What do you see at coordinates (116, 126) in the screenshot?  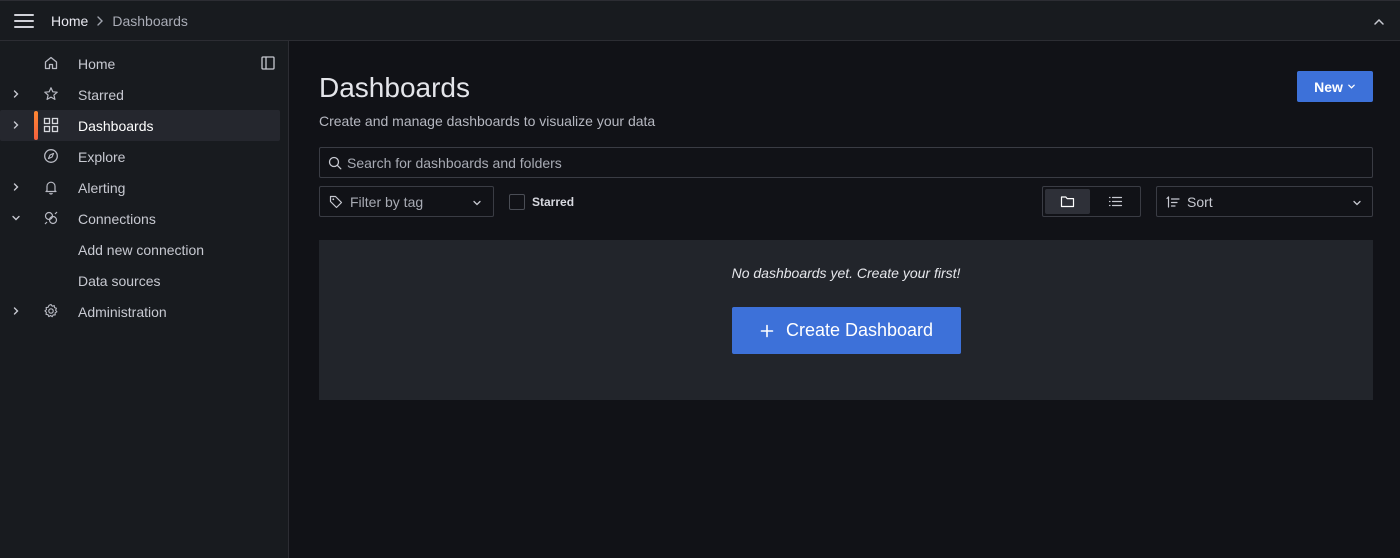 I see `sidebar-item-label: Dashboards` at bounding box center [116, 126].